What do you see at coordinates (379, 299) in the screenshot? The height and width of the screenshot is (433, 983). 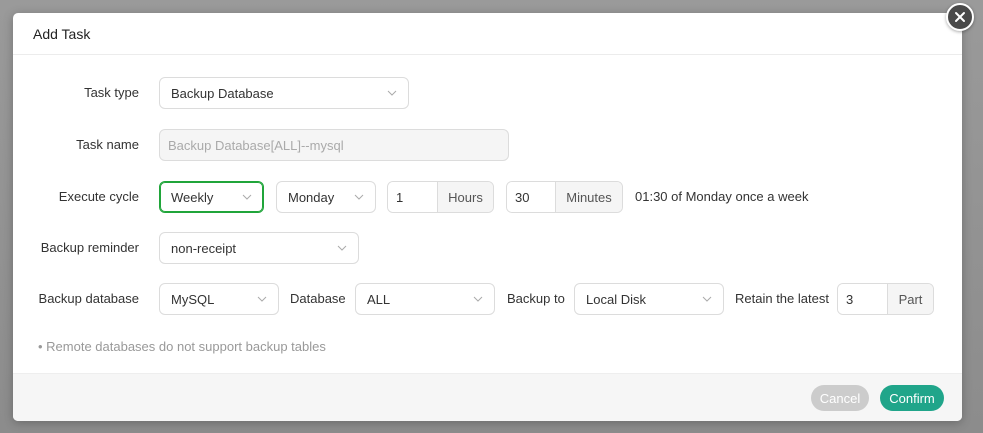 I see `database-value: ALL` at bounding box center [379, 299].